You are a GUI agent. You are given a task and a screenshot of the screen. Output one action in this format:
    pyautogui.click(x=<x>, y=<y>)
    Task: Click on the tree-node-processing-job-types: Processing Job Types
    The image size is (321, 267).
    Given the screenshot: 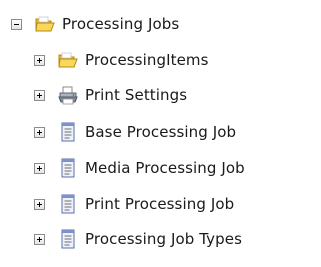 What is the action you would take?
    pyautogui.click(x=138, y=239)
    